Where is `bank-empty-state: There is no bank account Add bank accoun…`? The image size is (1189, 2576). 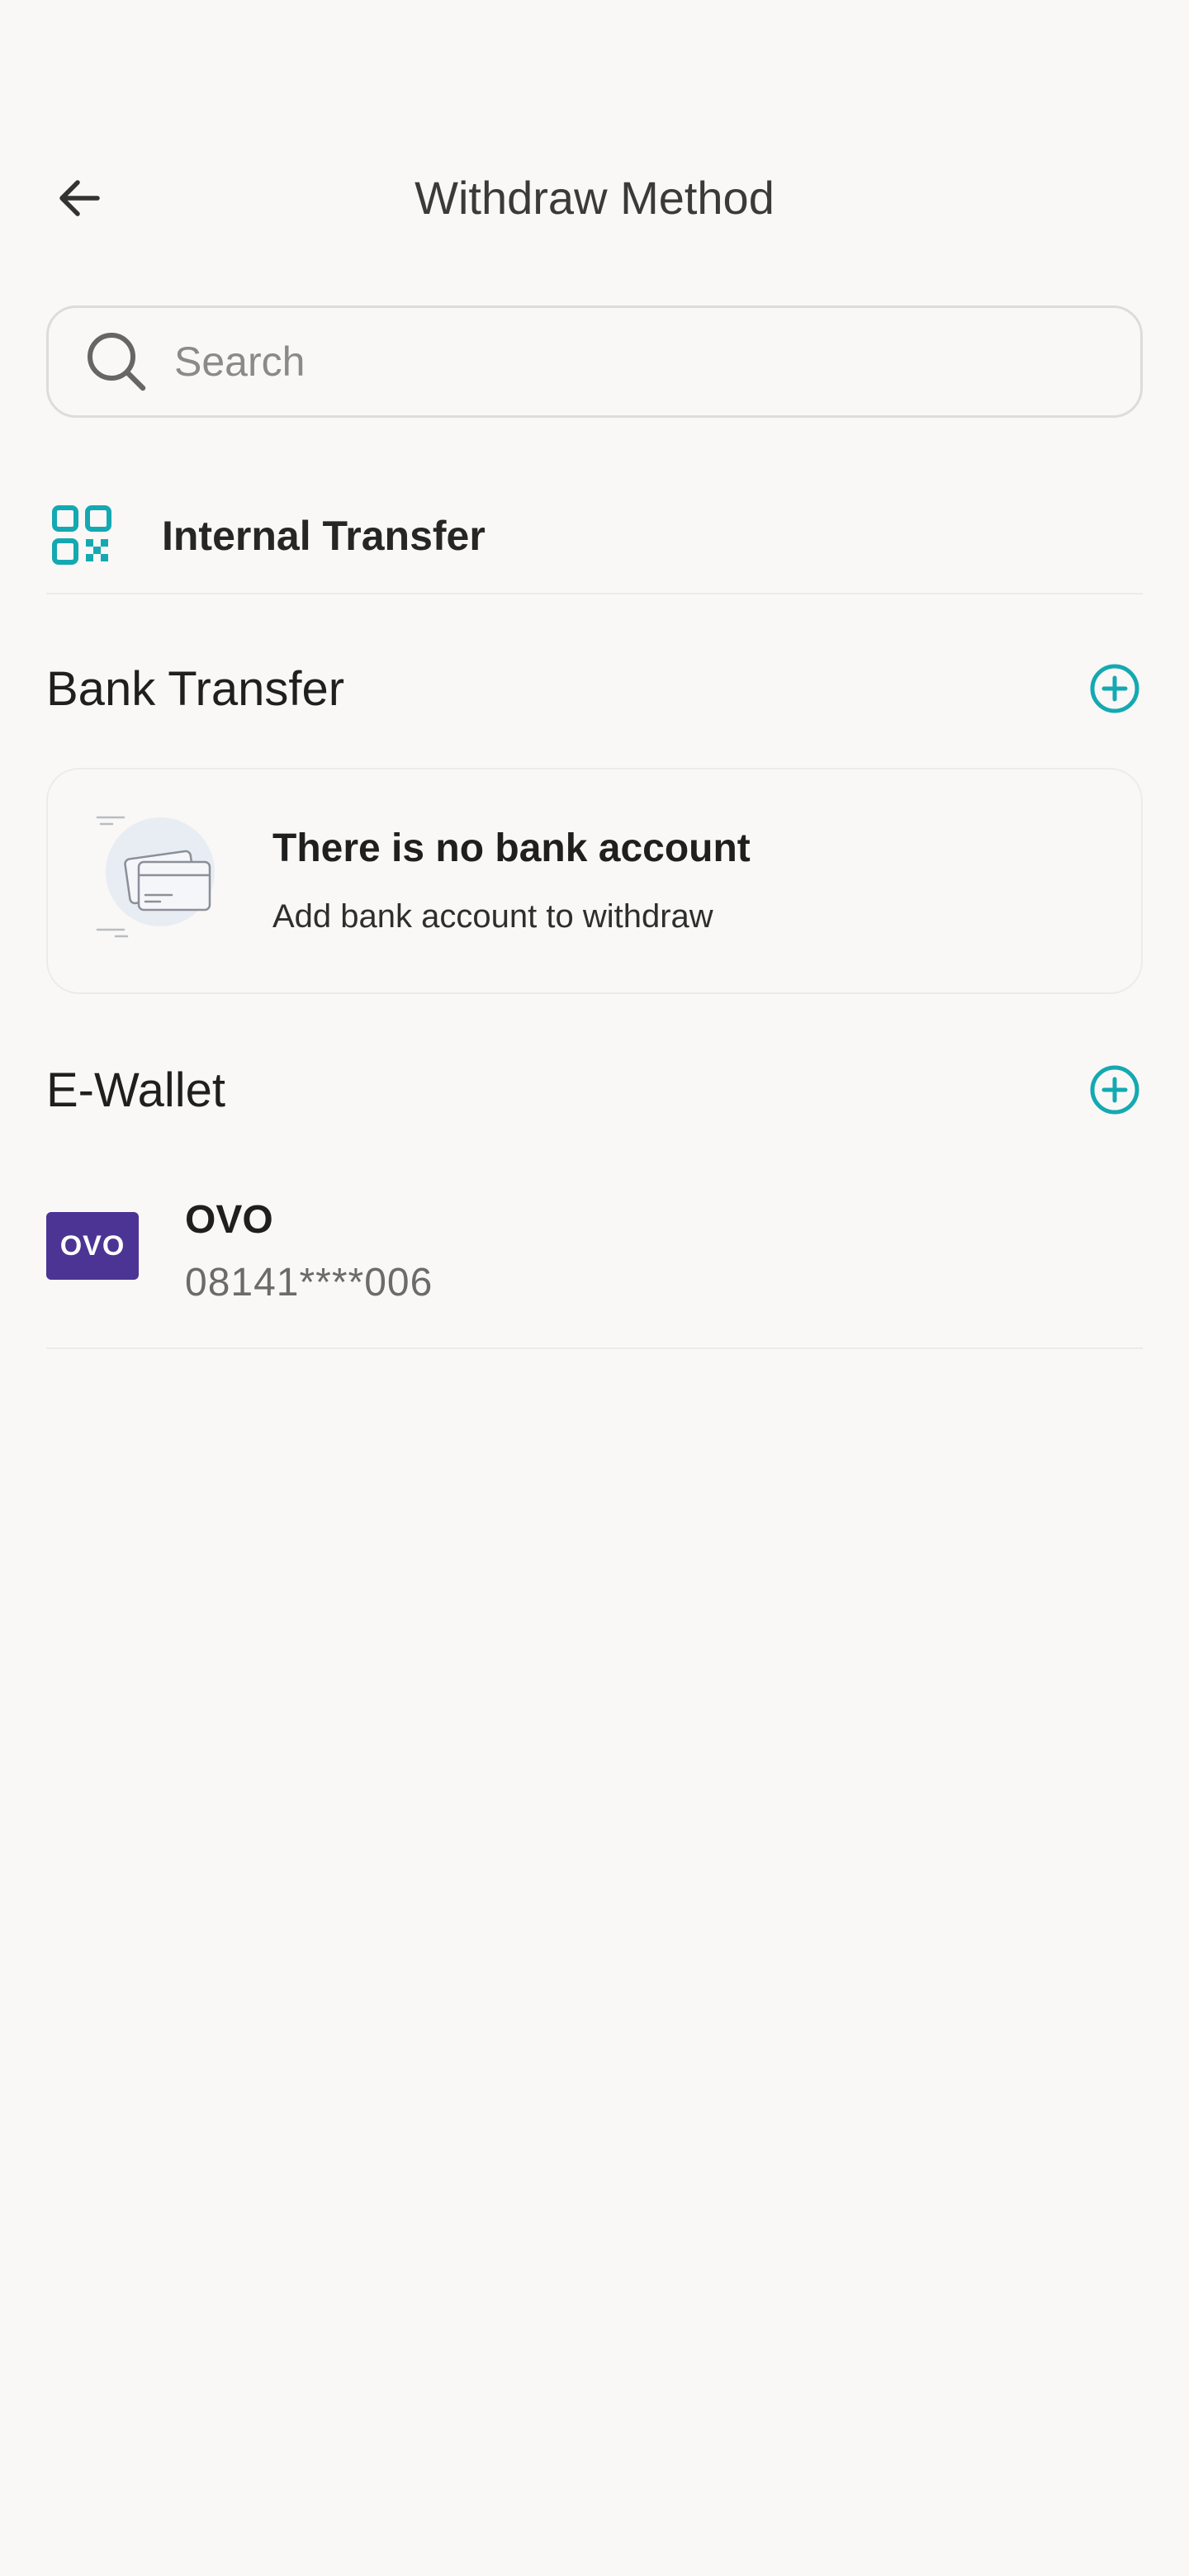
bank-empty-state: There is no bank account Add bank accoun… is located at coordinates (594, 881).